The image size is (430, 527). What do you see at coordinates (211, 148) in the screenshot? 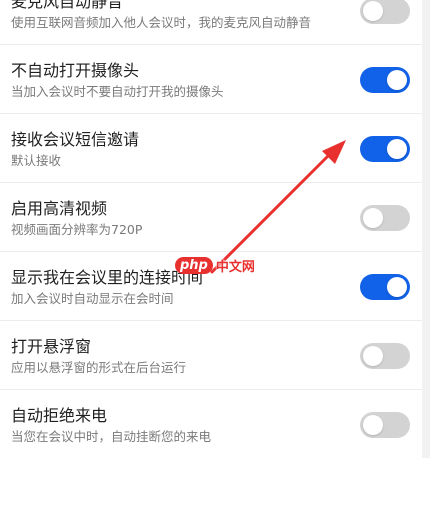
I see `setting-row-sms-invite: 接收会议短信邀请 默认接收` at bounding box center [211, 148].